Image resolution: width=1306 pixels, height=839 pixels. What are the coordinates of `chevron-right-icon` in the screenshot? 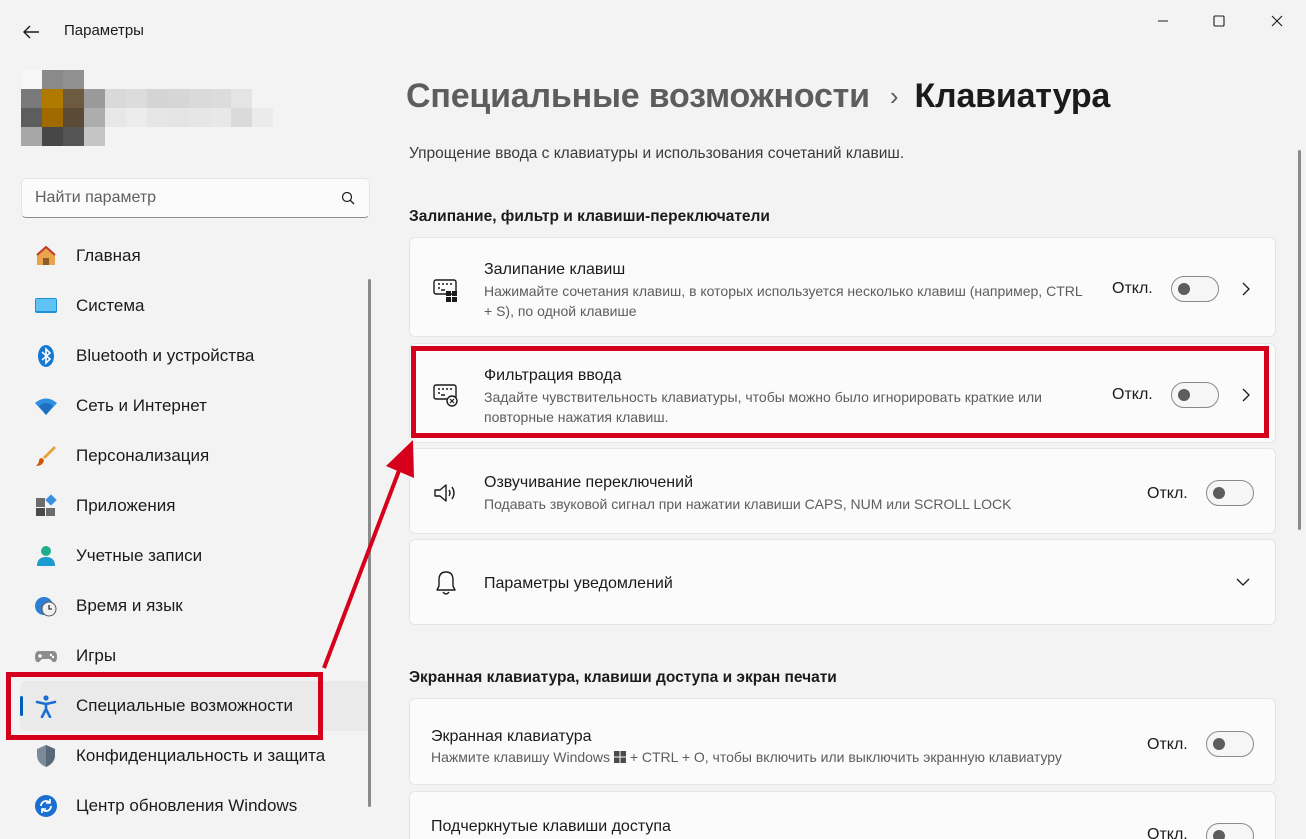 It's located at (1246, 289).